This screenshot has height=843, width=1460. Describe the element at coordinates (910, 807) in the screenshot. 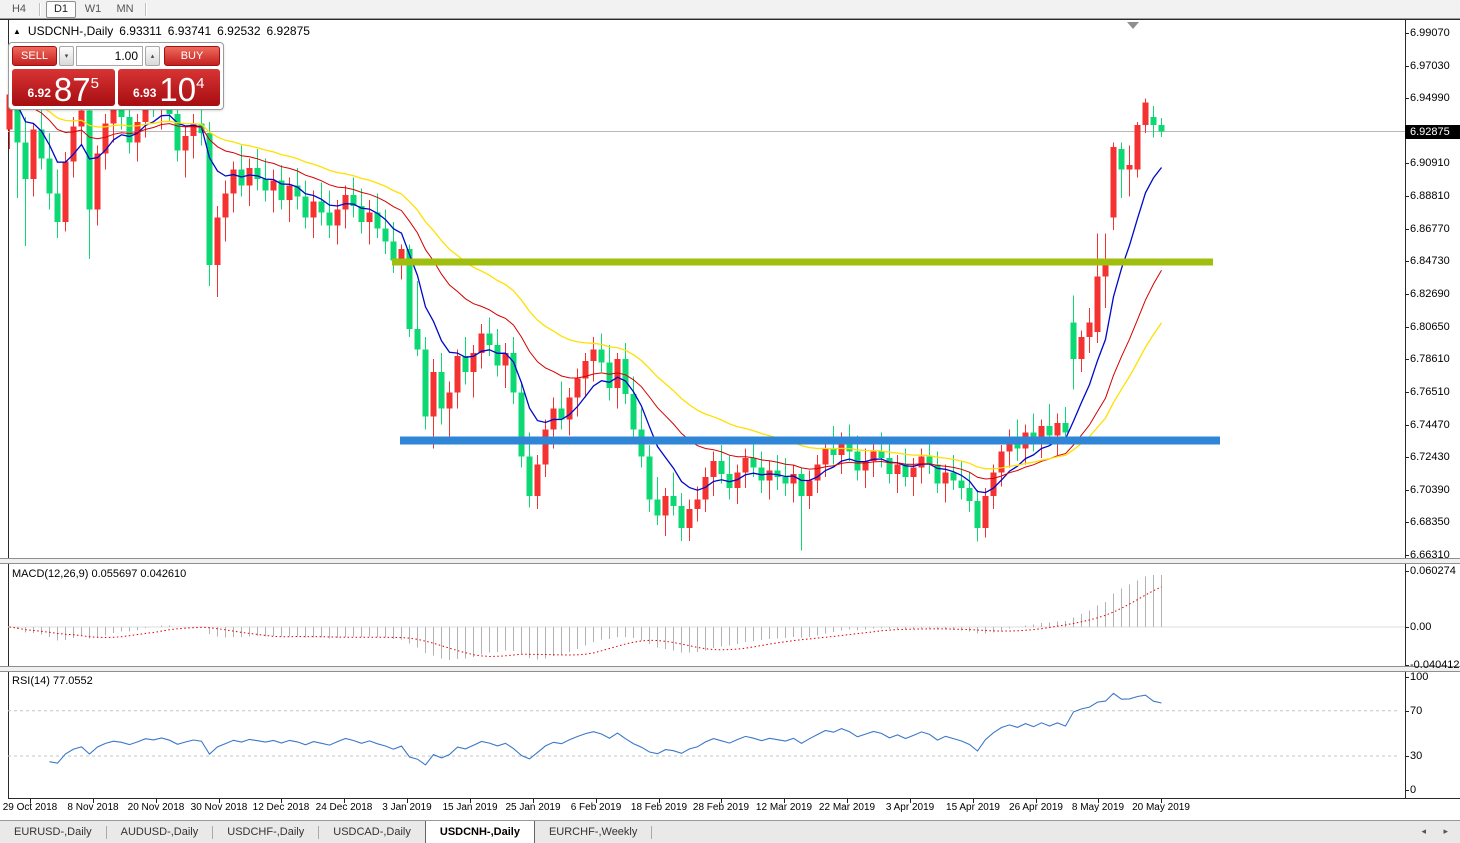

I see `date-label: 3 Apr 2019` at that location.